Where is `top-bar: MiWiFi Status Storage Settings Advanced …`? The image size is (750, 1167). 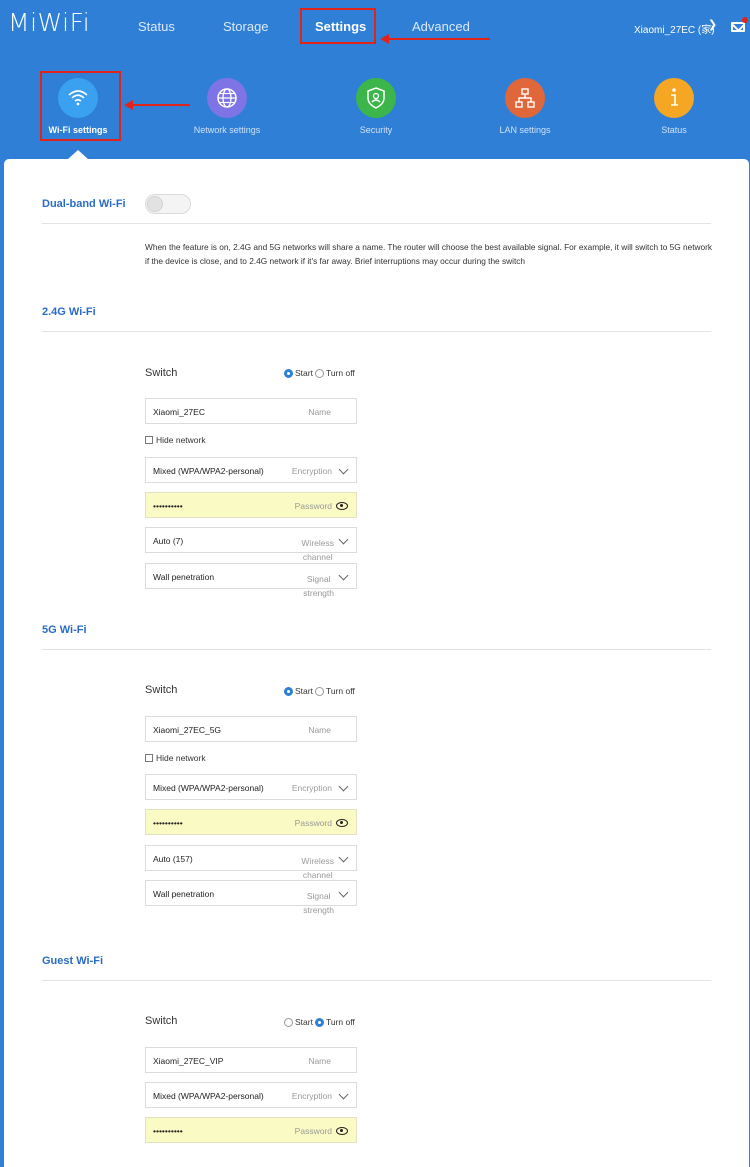
top-bar: MiWiFi Status Storage Settings Advanced … is located at coordinates (375, 28).